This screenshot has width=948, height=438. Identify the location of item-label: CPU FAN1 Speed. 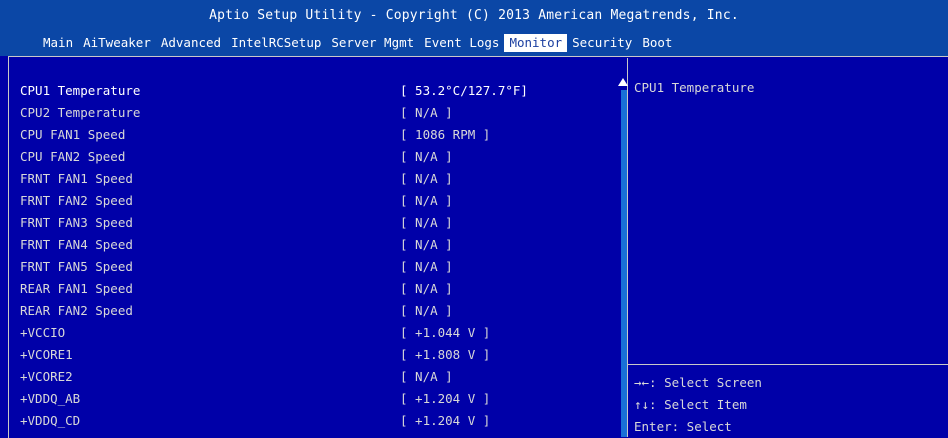
(73, 134).